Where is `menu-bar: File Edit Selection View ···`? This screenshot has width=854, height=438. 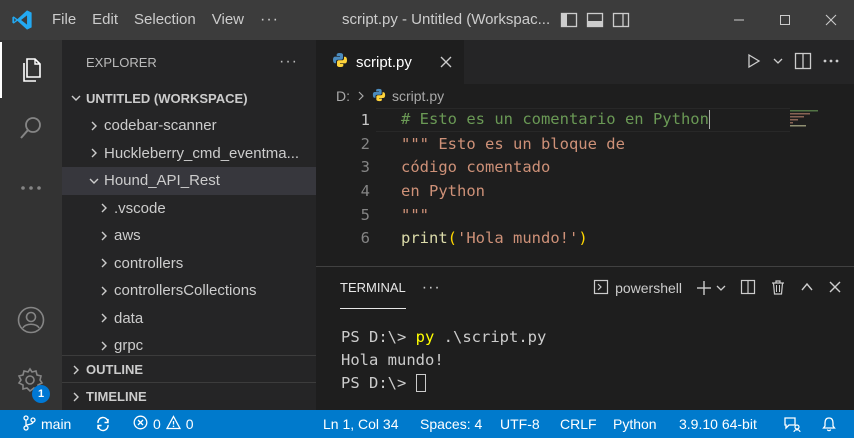
menu-bar: File Edit Selection View ··· is located at coordinates (165, 20).